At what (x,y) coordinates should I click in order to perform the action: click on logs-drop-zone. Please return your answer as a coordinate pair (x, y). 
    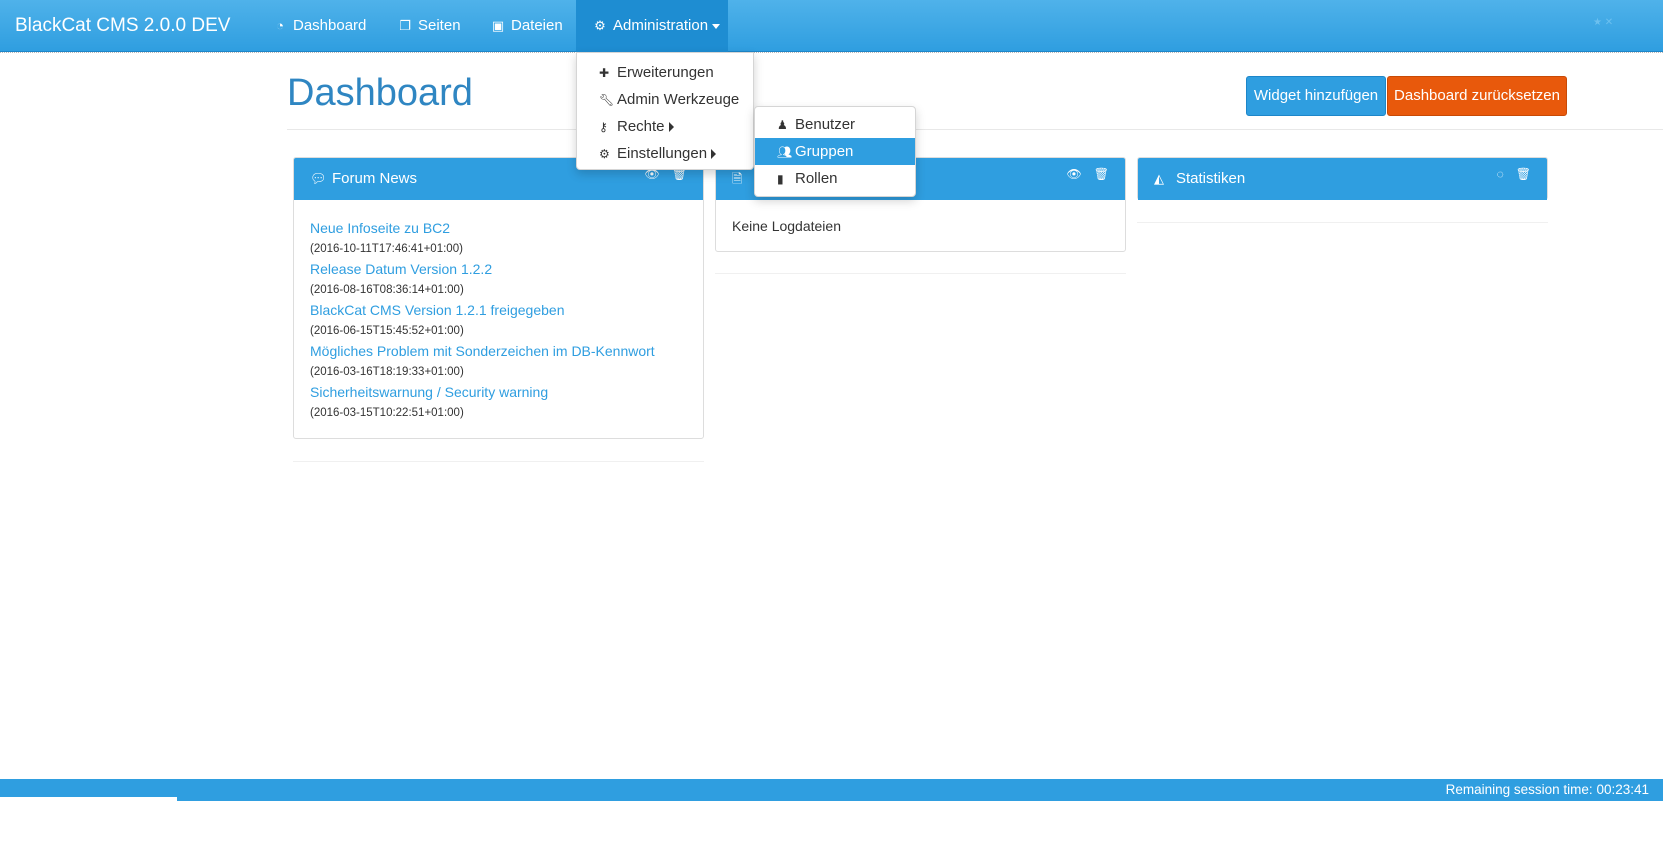
    Looking at the image, I should click on (920, 273).